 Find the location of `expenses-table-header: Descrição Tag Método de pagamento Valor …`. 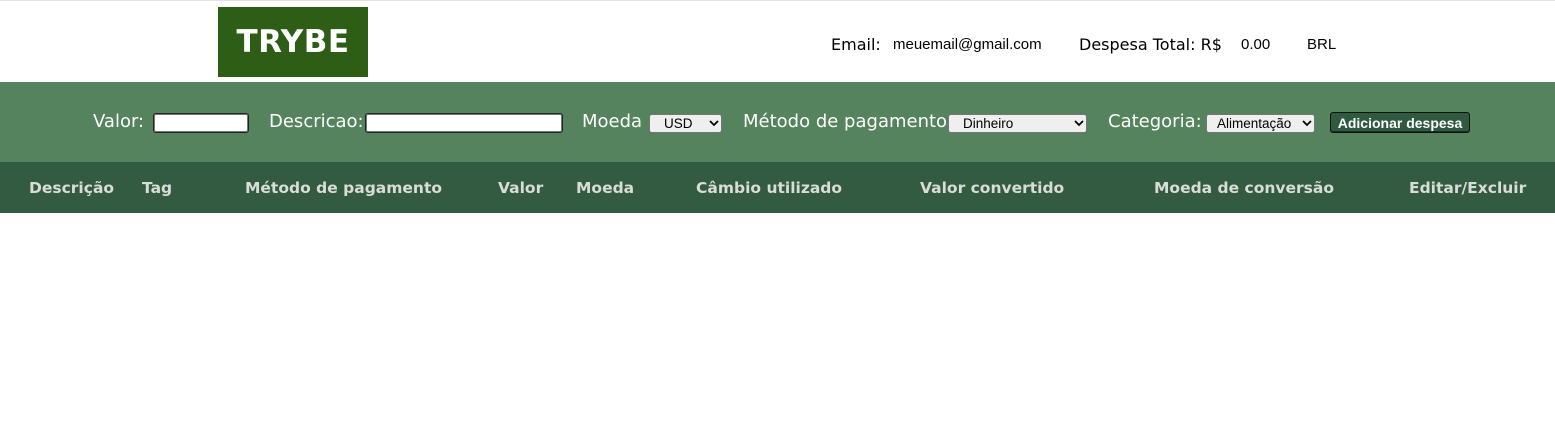

expenses-table-header: Descrição Tag Método de pagamento Valor … is located at coordinates (777, 187).